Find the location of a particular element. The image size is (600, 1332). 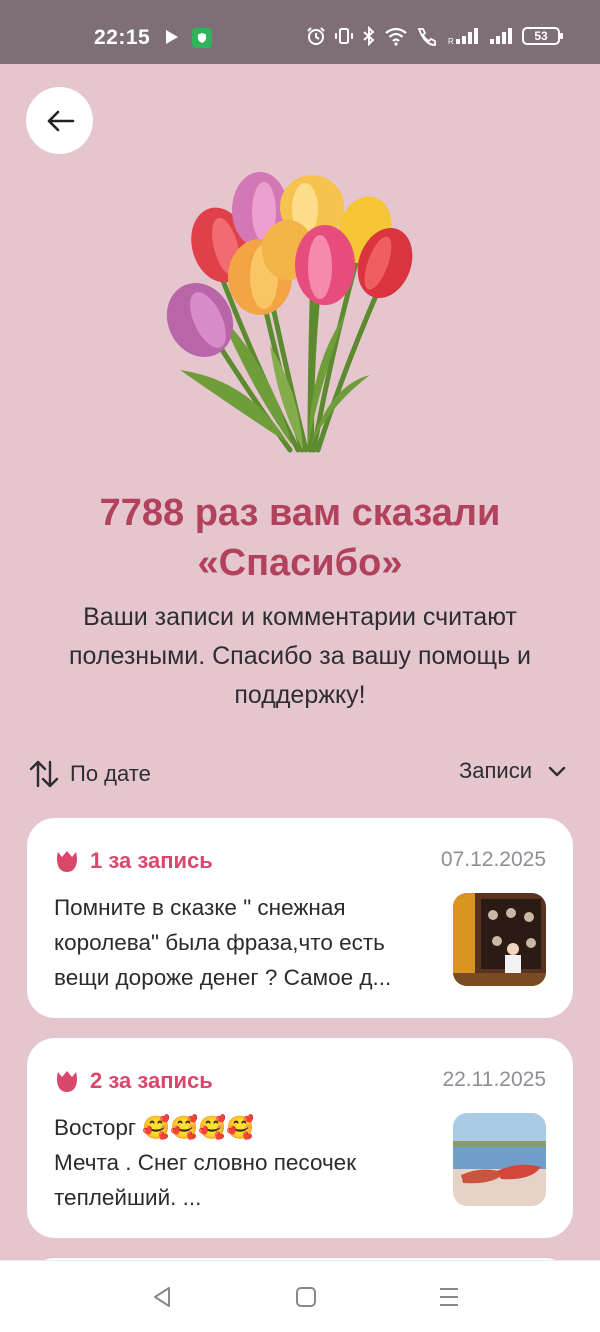

excerpt-line: Помните в сказке " снежная is located at coordinates (200, 907).